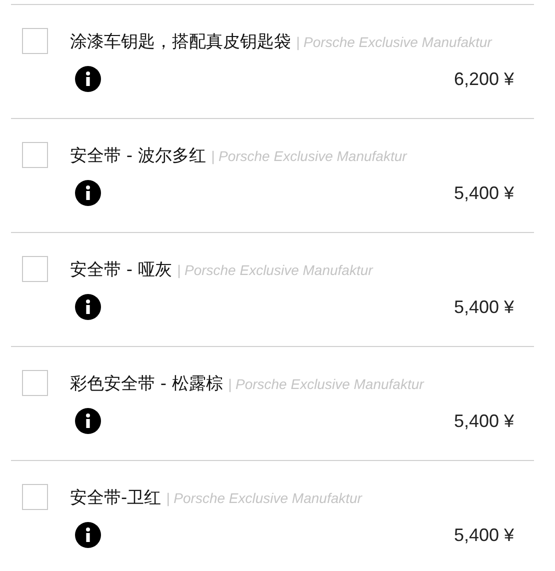 The width and height of the screenshot is (555, 571). Describe the element at coordinates (484, 79) in the screenshot. I see `price-label: 6,200 ¥` at that location.